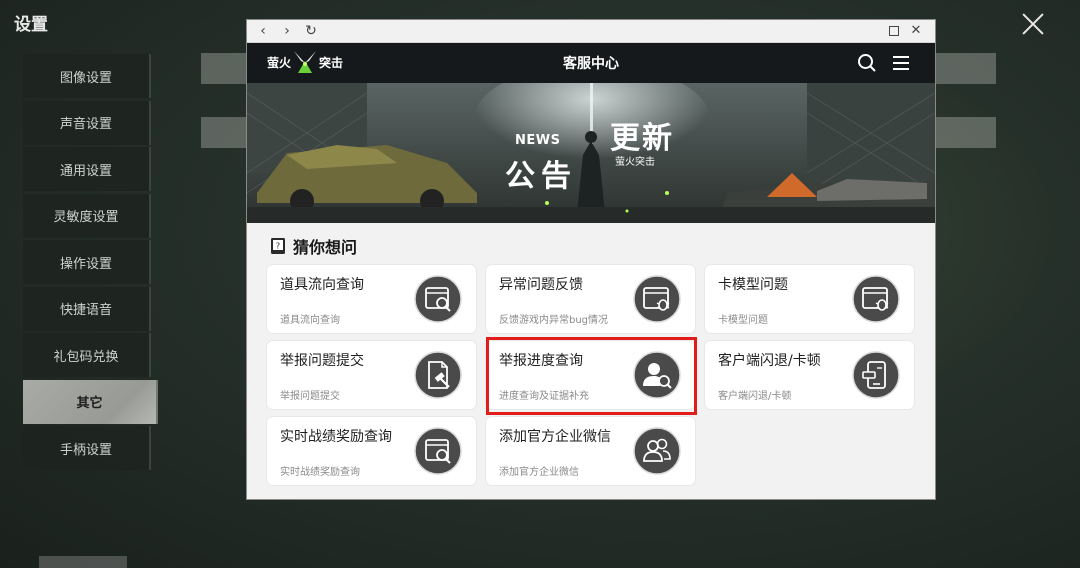 The width and height of the screenshot is (1080, 568). I want to click on faq-card-item-flow: 道具流向查询 道具流向查询, so click(371, 299).